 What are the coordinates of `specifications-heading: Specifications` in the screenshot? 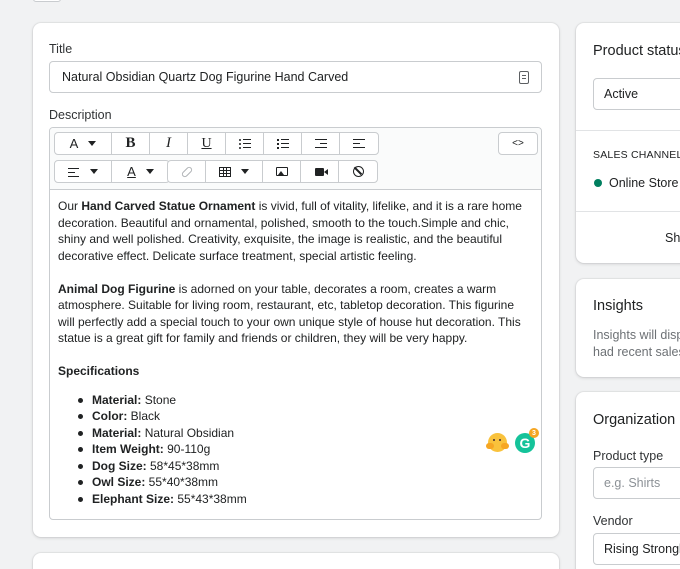 It's located at (295, 371).